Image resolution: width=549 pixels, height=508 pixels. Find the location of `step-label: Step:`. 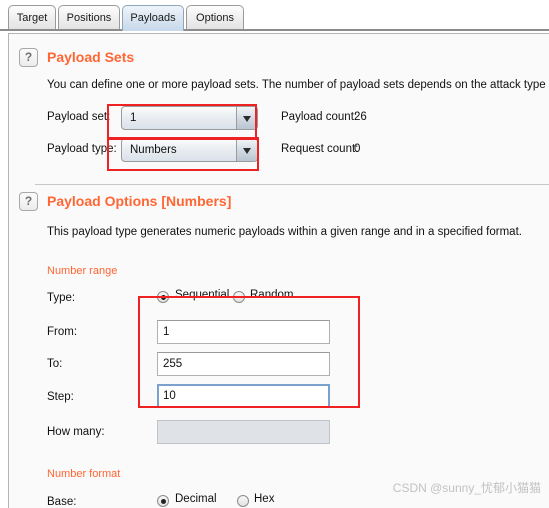

step-label: Step: is located at coordinates (60, 397).